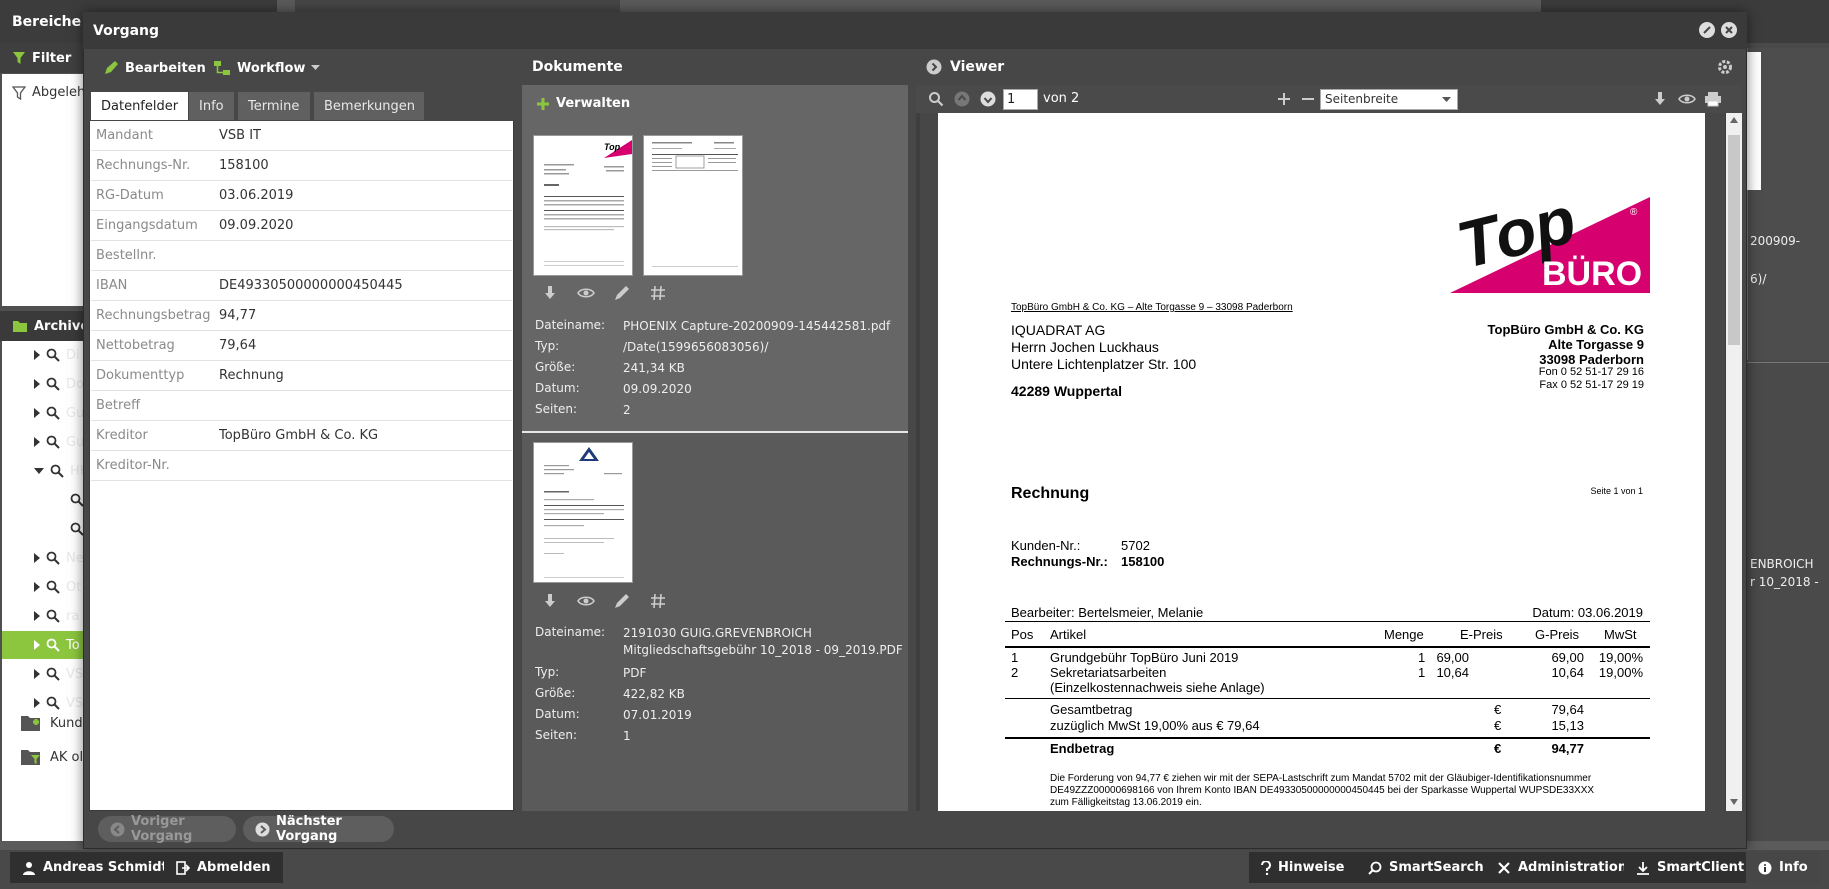 This screenshot has width=1829, height=889. Describe the element at coordinates (301, 346) in the screenshot. I see `field-row: Nettobetrag 79,64` at that location.